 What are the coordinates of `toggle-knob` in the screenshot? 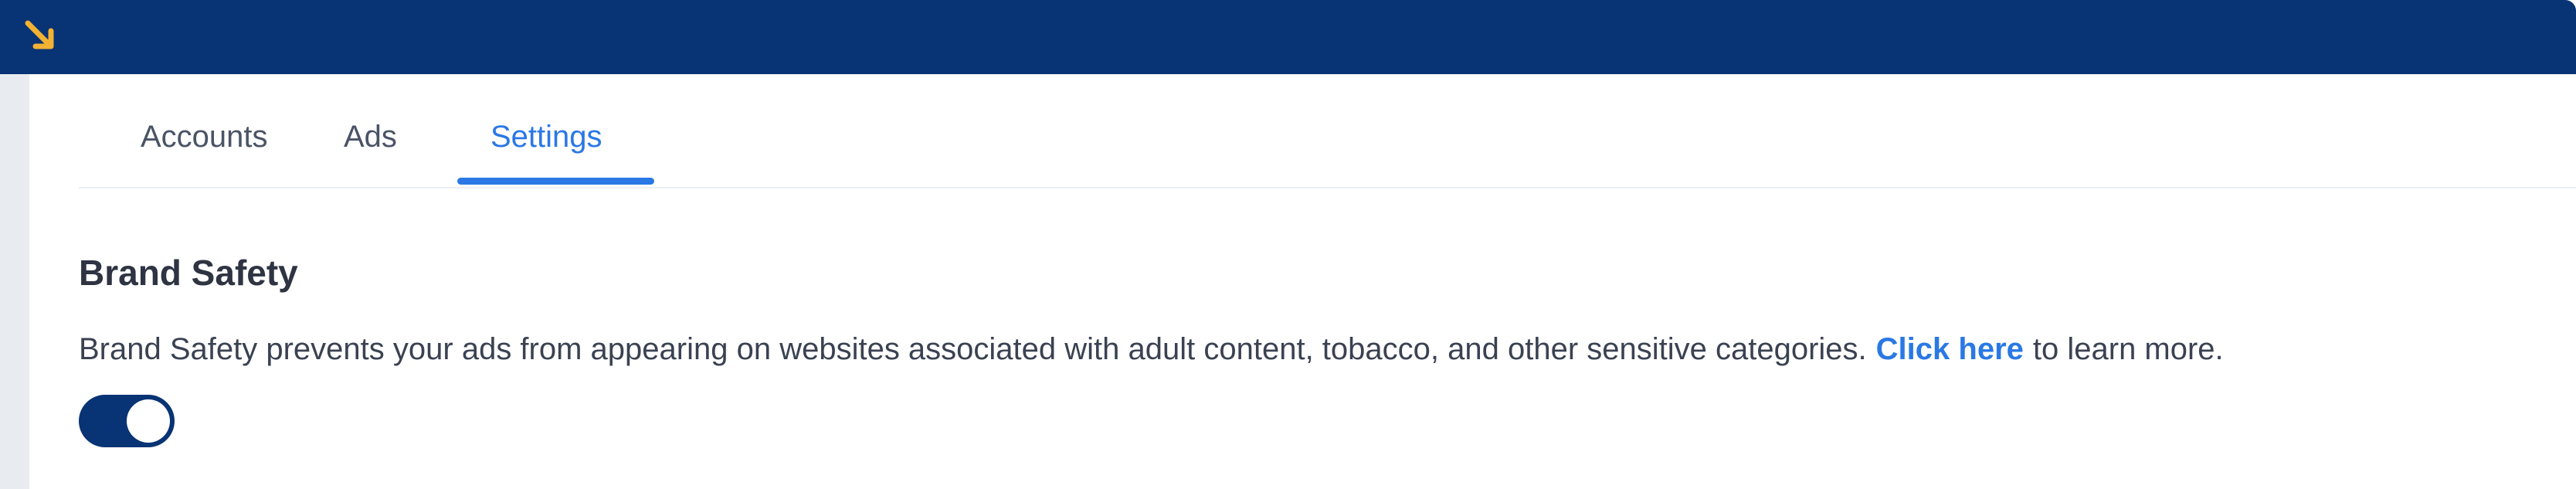 It's located at (148, 421).